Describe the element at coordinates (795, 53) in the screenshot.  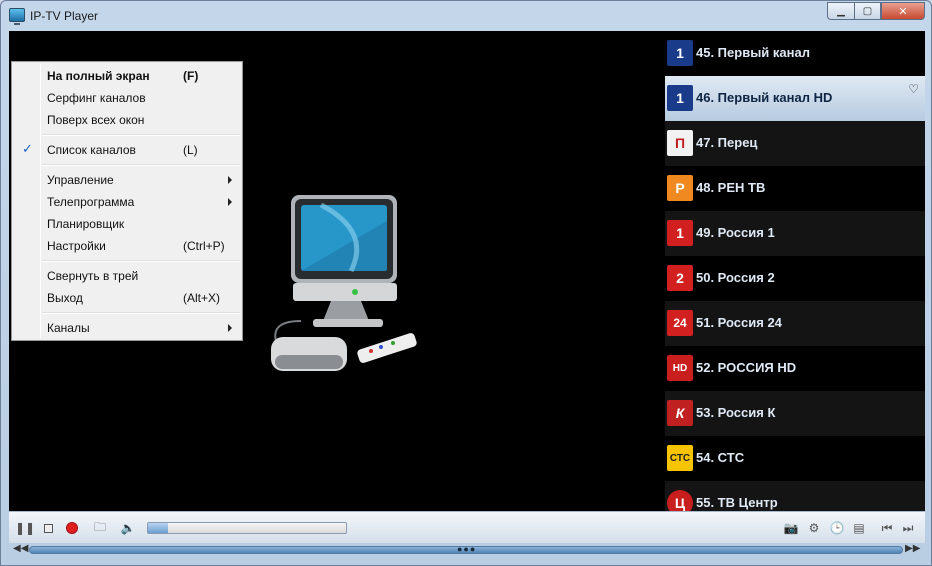
I see `channel-item: 1 45. Первый канал` at that location.